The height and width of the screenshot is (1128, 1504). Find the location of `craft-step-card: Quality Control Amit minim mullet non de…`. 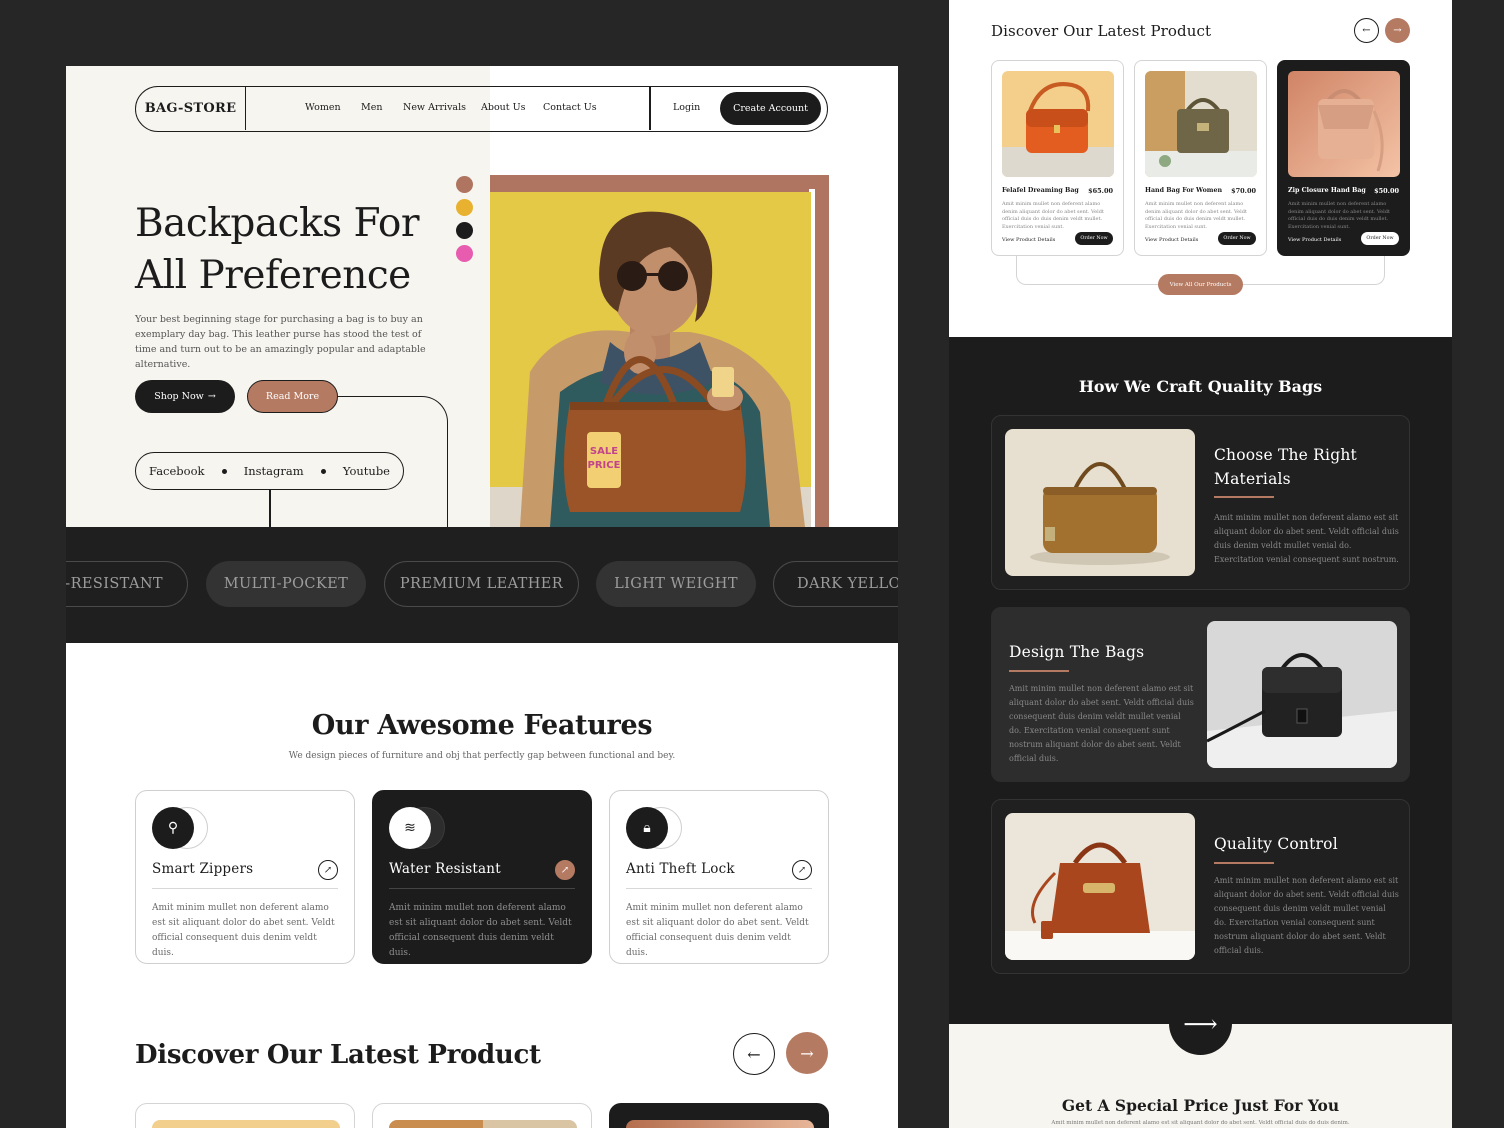

craft-step-card: Quality Control Amit minim mullet non de… is located at coordinates (1200, 886).